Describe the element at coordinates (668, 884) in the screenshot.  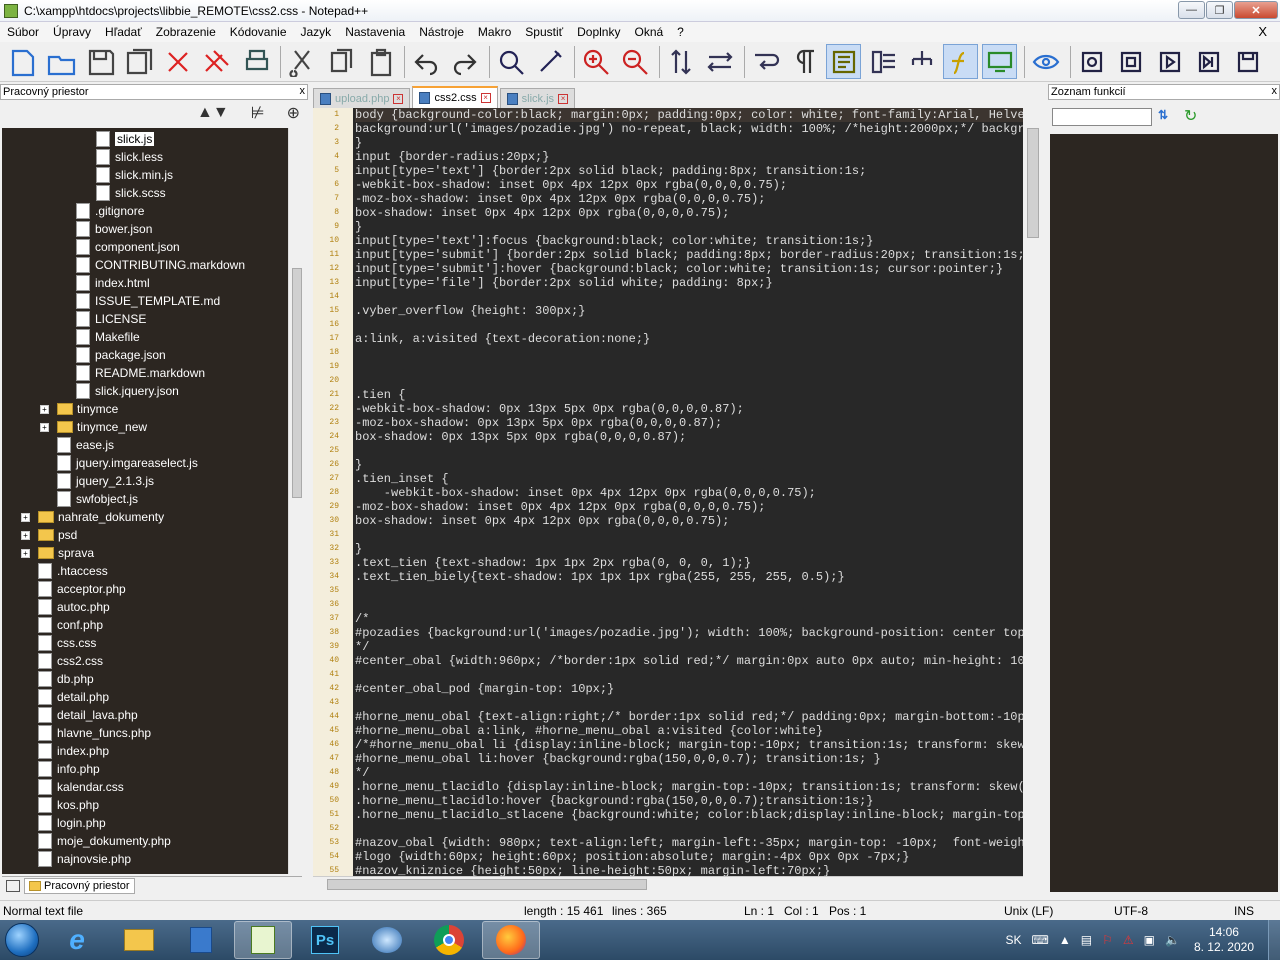
I see `editor-horizontal-scrollbar` at that location.